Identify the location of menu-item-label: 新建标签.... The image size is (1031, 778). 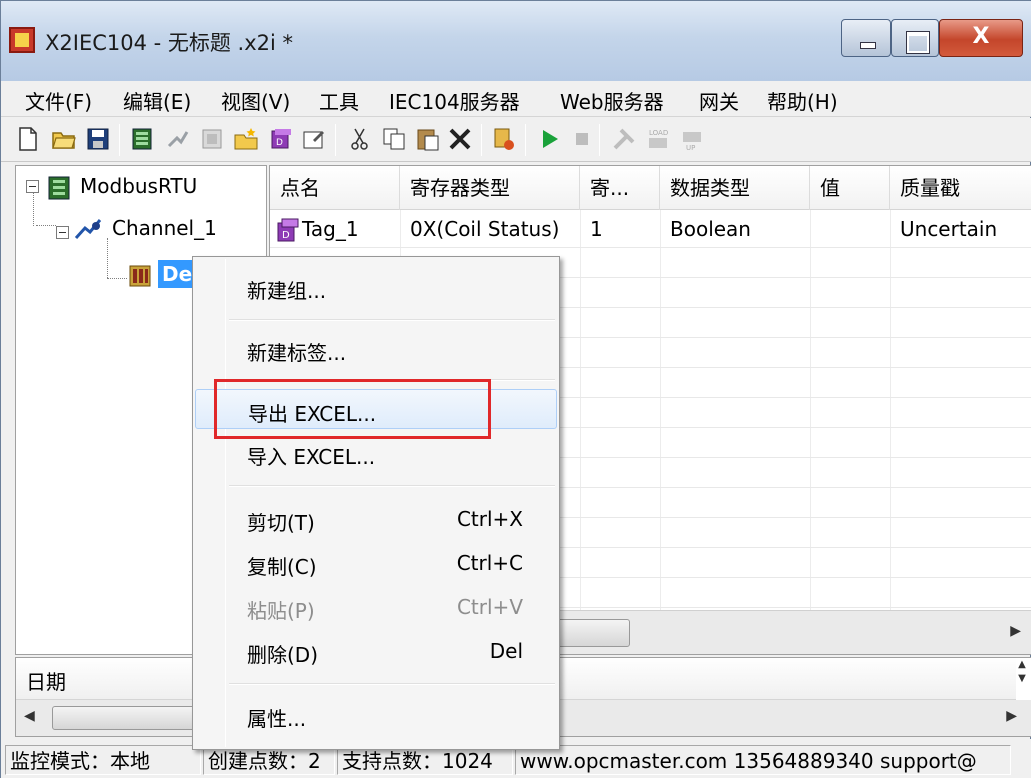
(297, 353).